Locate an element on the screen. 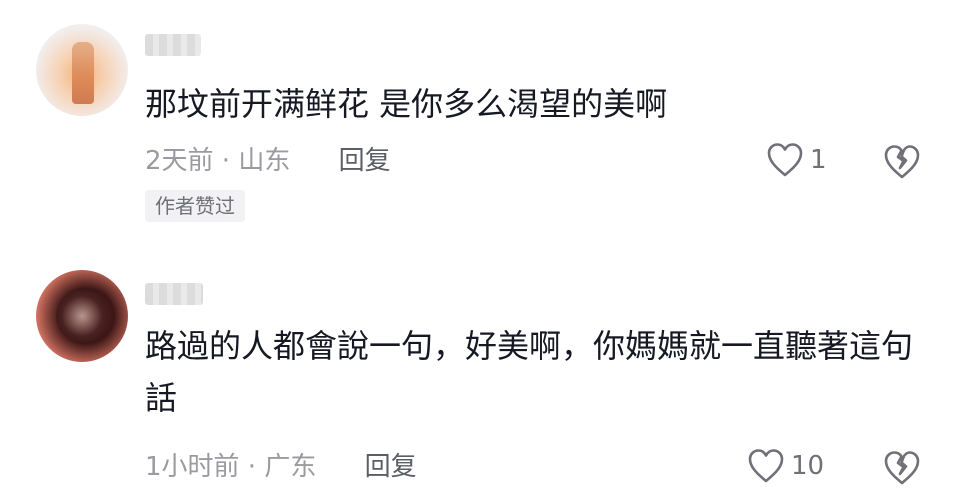 The height and width of the screenshot is (493, 960). comment-text: 路過的人都會說一句，好美啊，你媽媽就一直聽著這句話 is located at coordinates (529, 372).